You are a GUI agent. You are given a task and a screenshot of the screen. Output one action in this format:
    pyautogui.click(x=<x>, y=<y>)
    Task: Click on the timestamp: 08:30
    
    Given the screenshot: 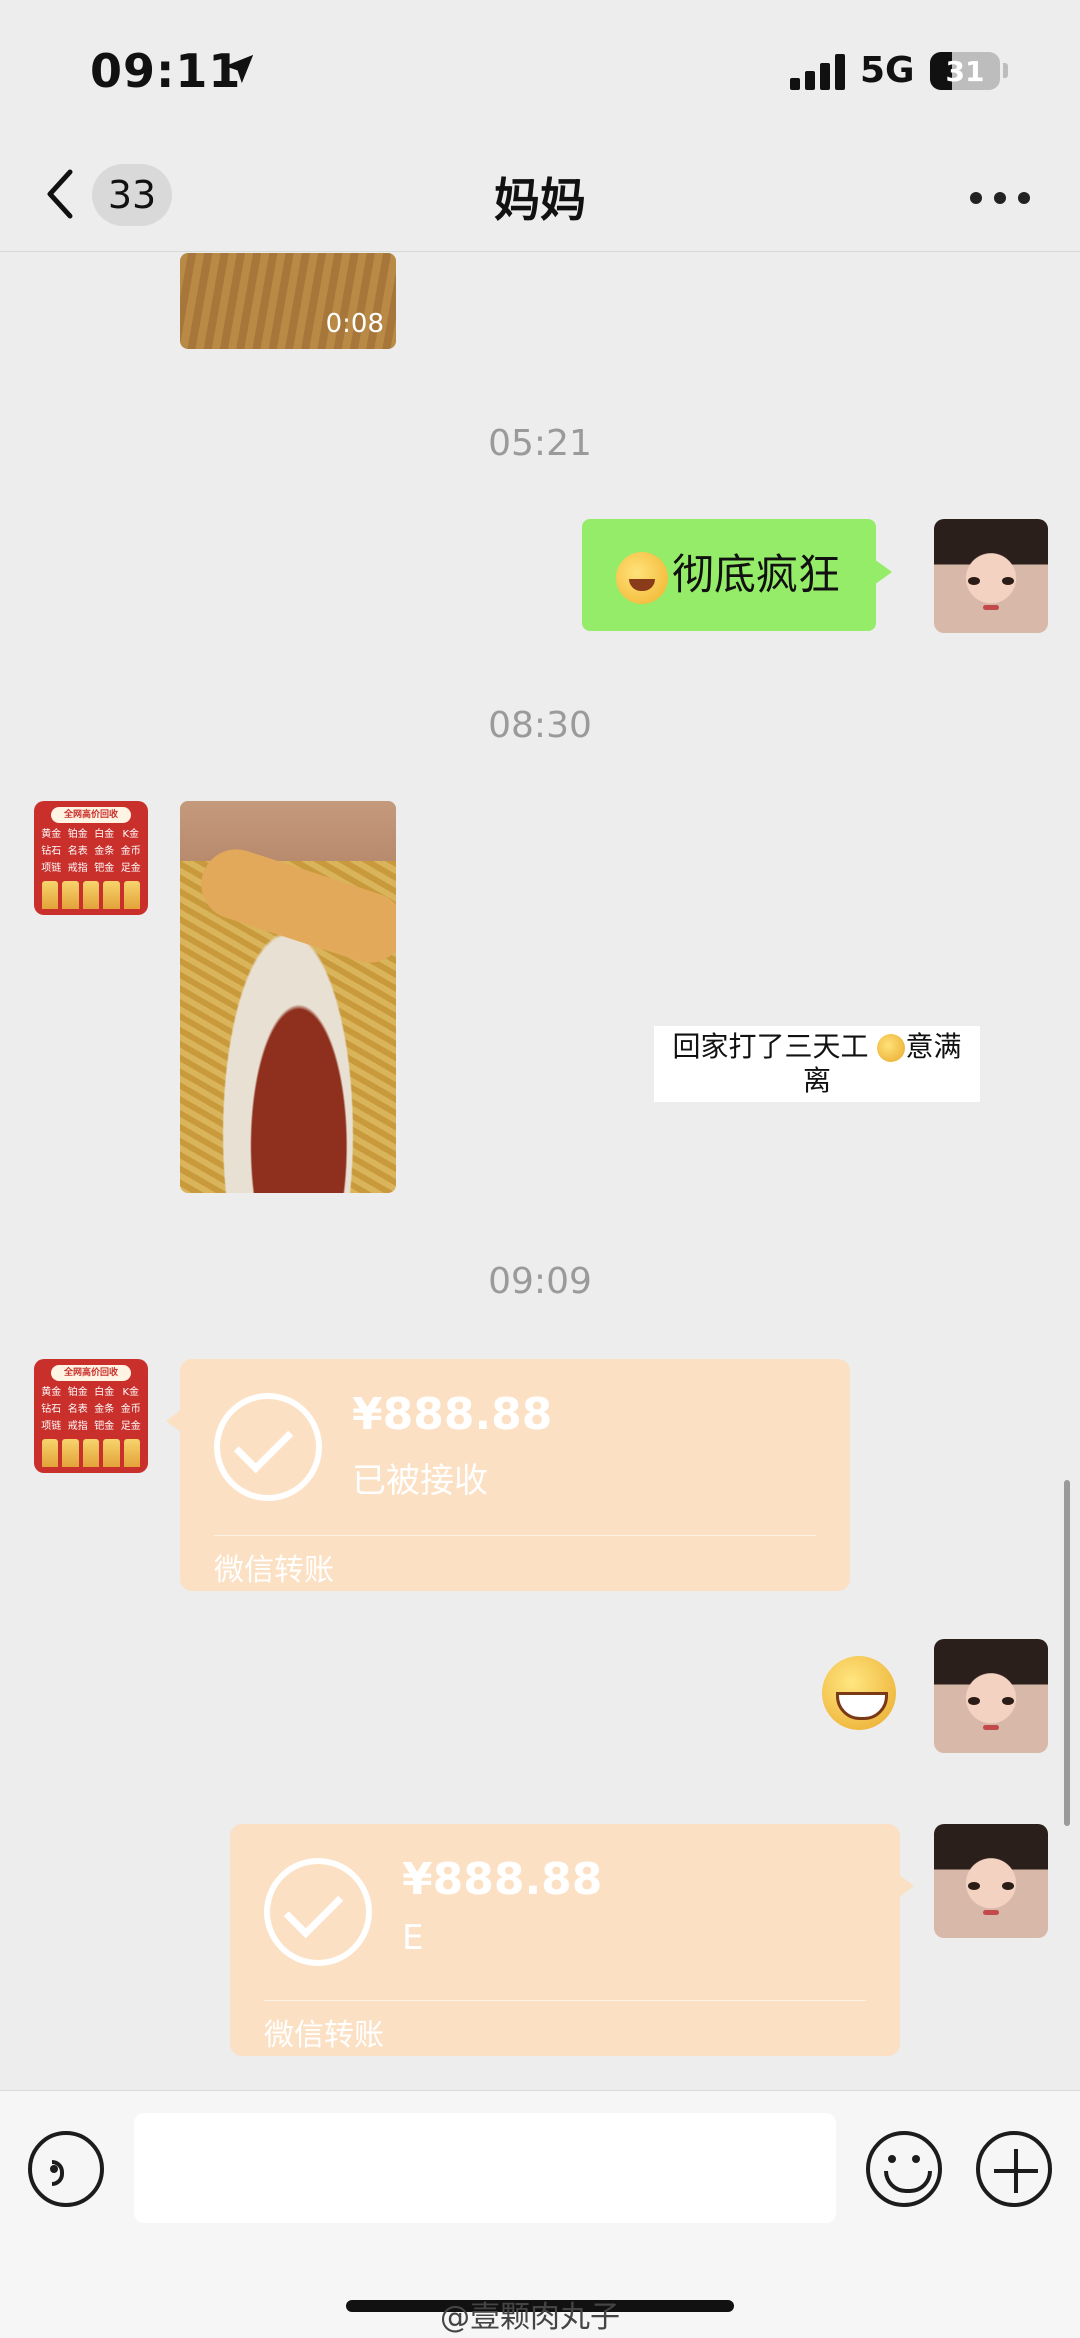 What is the action you would take?
    pyautogui.click(x=540, y=725)
    